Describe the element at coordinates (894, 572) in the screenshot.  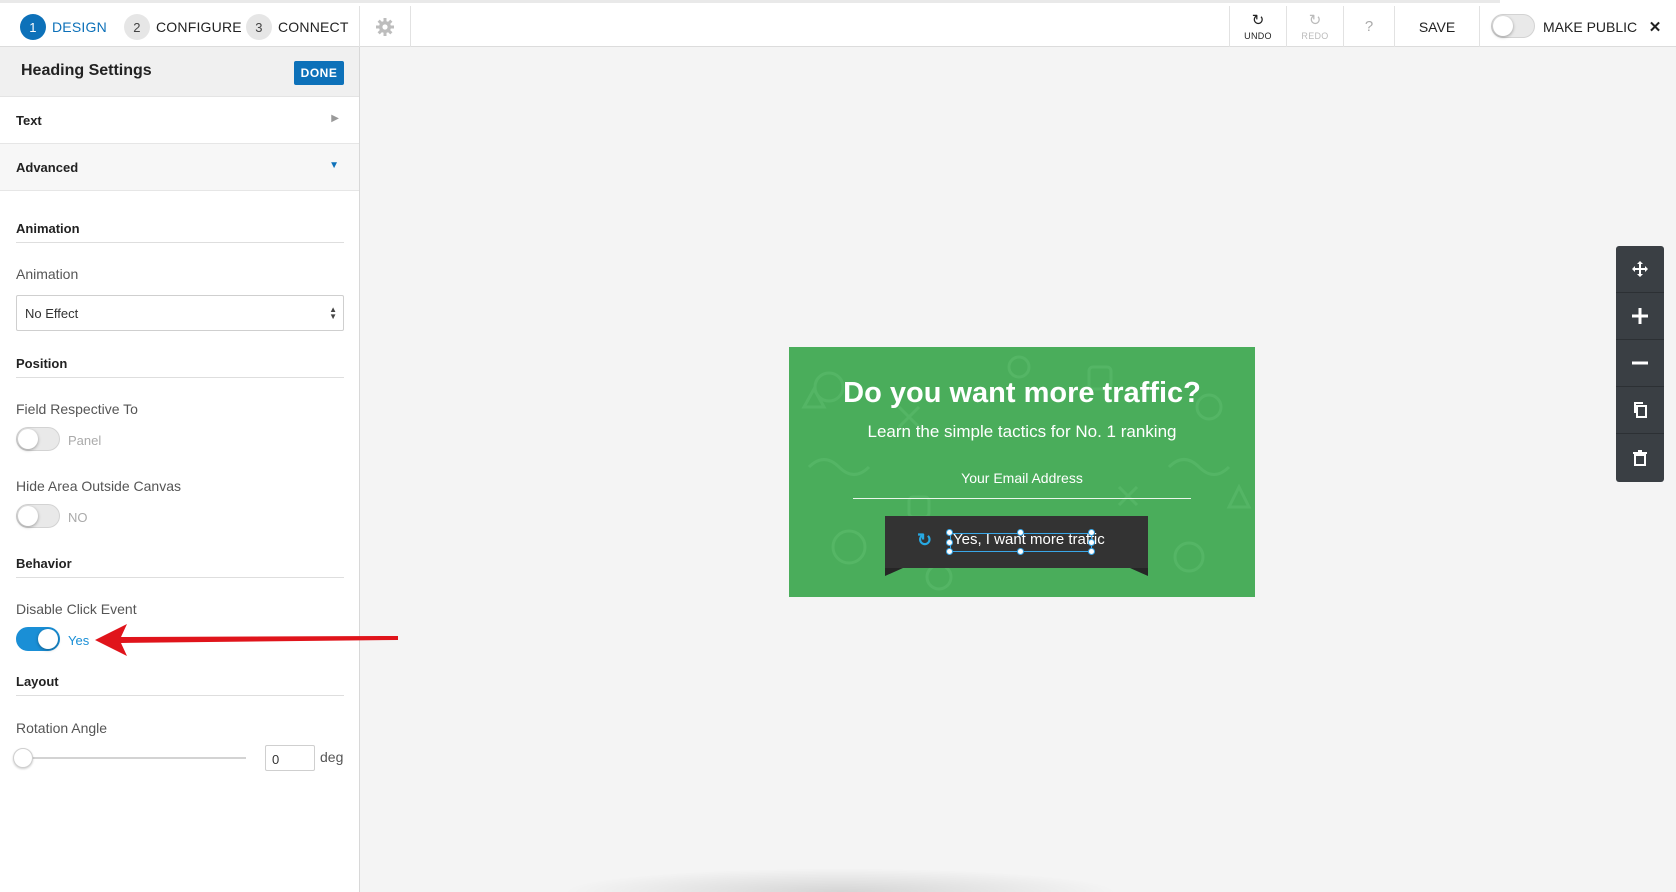
I see `ribbon-tail-left` at that location.